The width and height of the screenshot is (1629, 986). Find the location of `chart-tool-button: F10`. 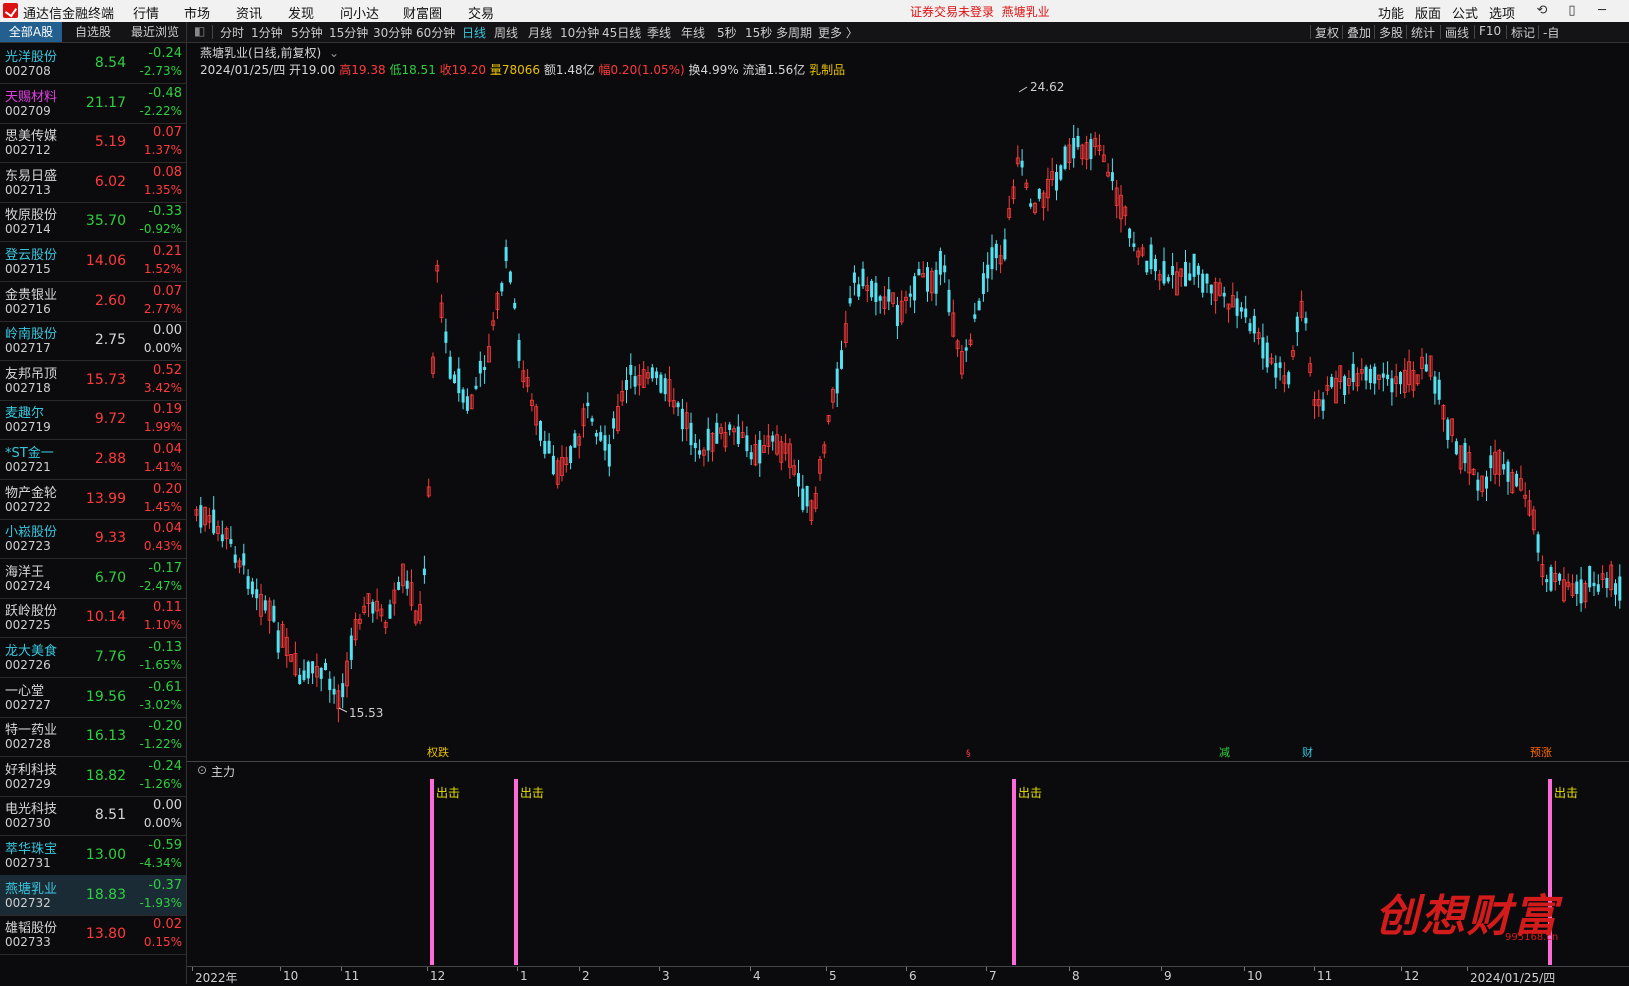

chart-tool-button: F10 is located at coordinates (1490, 31).